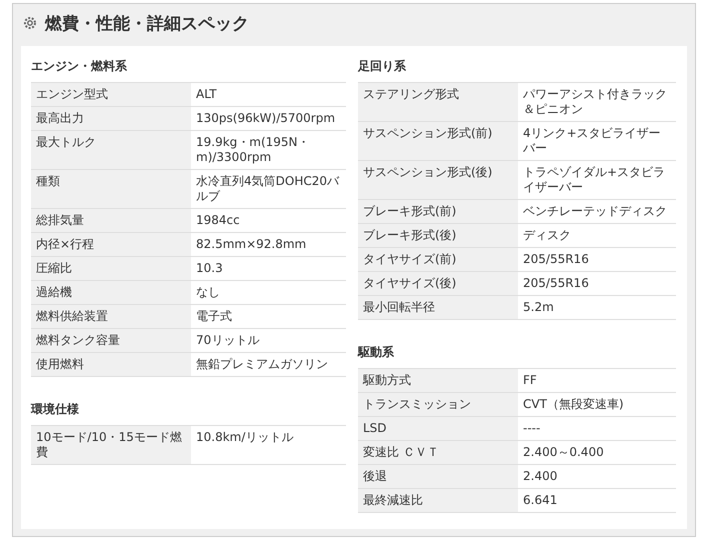 The height and width of the screenshot is (559, 706). Describe the element at coordinates (268, 340) in the screenshot. I see `spec-value: 70リットル` at that location.